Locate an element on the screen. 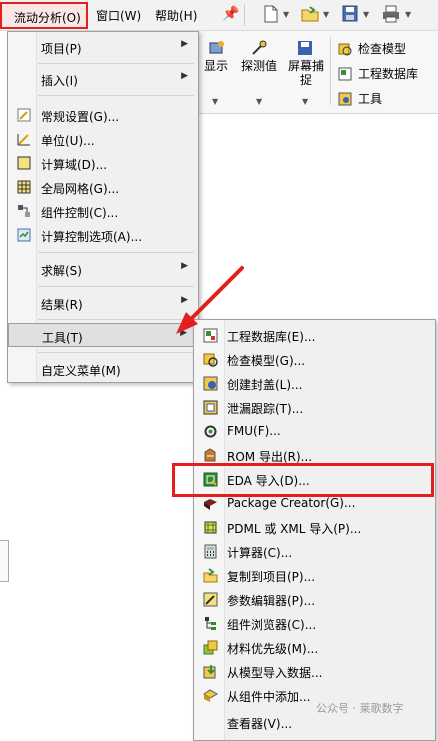  ribbon-separator is located at coordinates (330, 71).